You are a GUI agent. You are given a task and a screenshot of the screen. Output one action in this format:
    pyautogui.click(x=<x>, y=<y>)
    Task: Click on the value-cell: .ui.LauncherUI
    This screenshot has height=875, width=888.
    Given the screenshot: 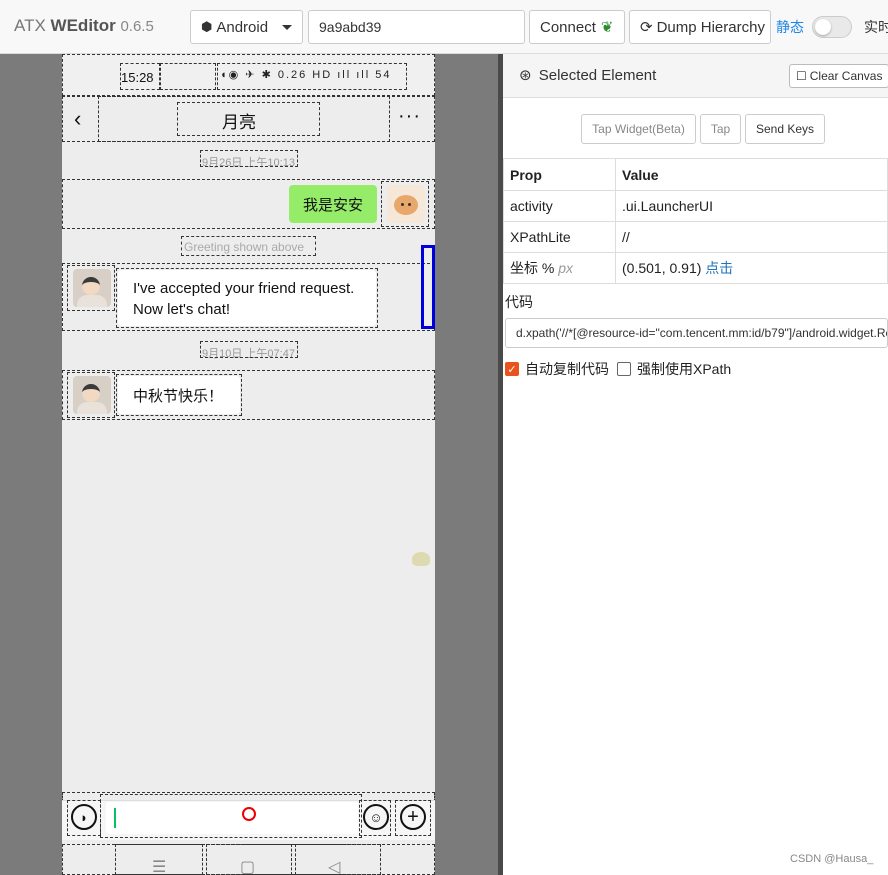 What is the action you would take?
    pyautogui.click(x=751, y=206)
    